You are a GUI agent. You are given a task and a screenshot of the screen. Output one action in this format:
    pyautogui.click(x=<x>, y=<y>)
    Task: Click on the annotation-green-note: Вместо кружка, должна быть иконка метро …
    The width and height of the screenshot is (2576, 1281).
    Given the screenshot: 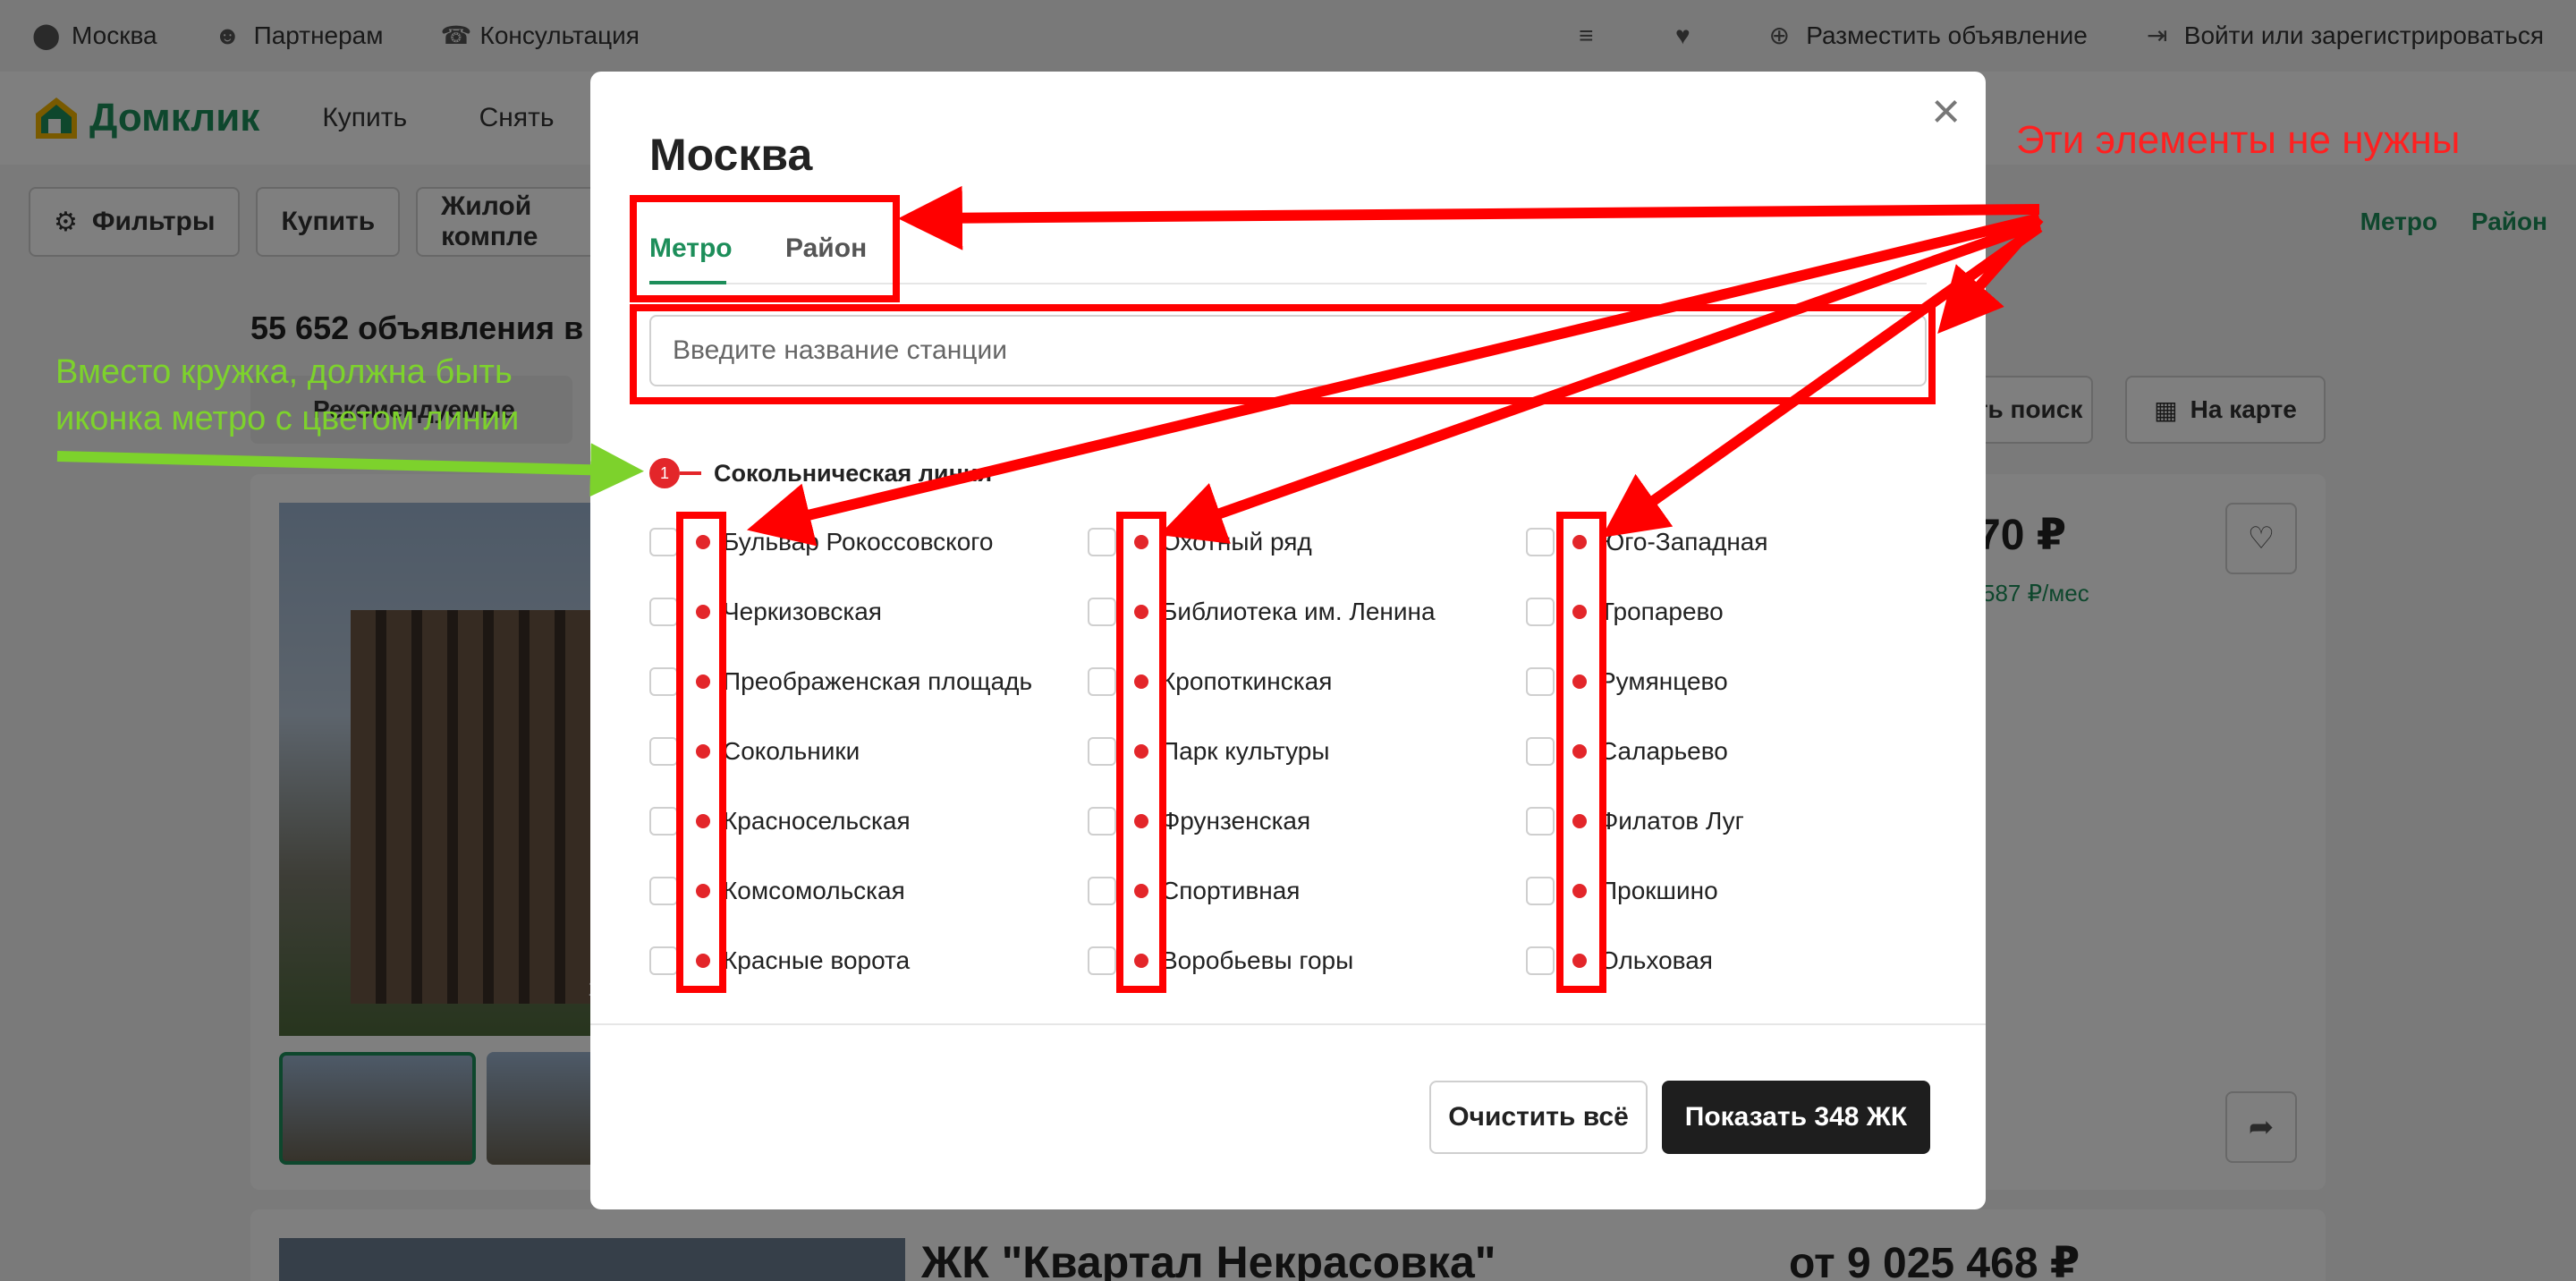 What is the action you would take?
    pyautogui.click(x=287, y=395)
    